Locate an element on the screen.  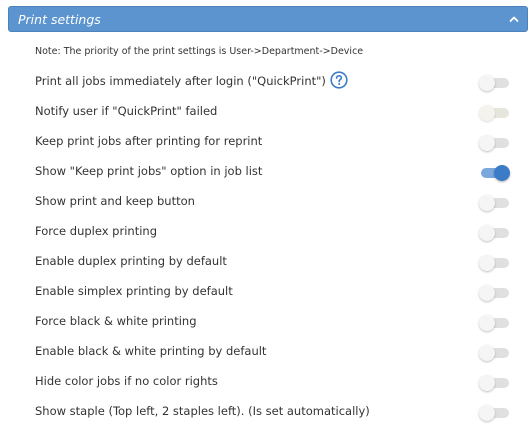
setting-label: Notify user if "QuickPrint" failed is located at coordinates (126, 111).